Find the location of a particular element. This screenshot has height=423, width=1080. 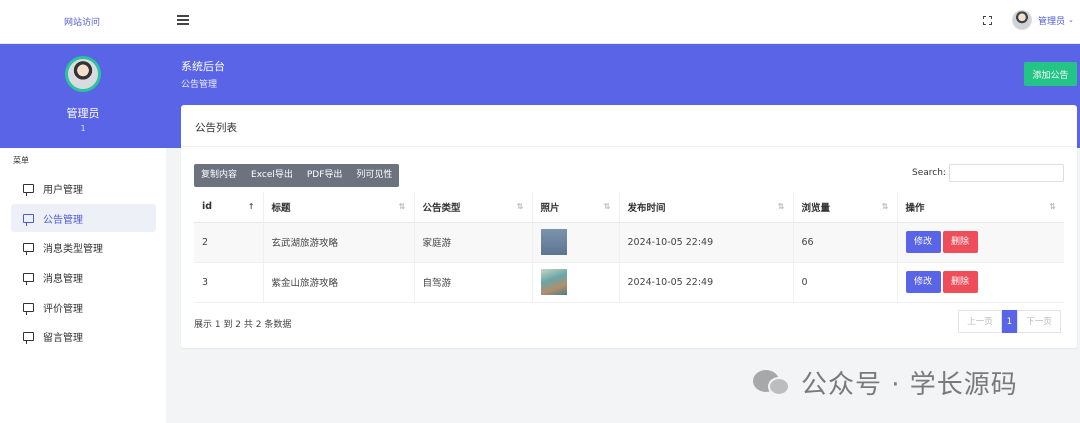

add-notice-button: 添加公告 is located at coordinates (1050, 74).